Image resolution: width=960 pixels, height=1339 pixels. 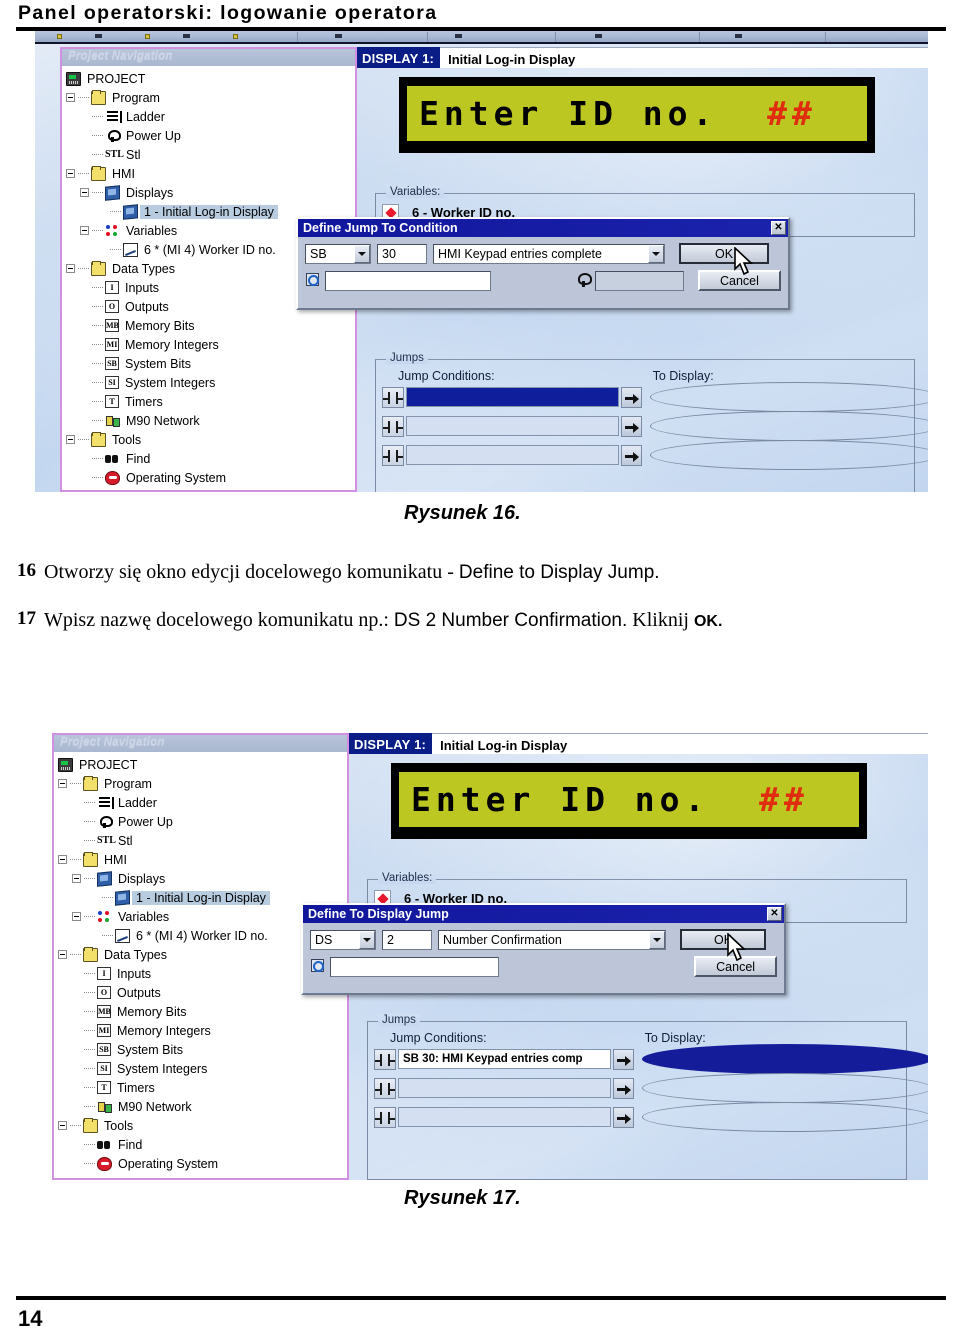 I want to click on operand-description-select: HMI Keypad entries complete, so click(x=549, y=253).